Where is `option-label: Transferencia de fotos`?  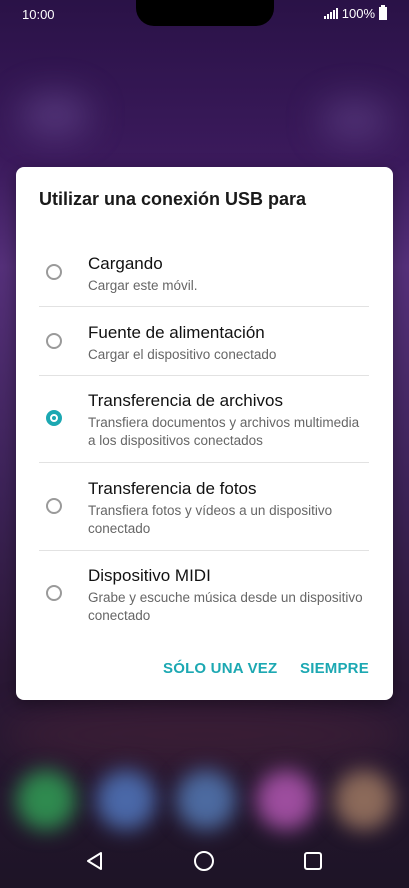
option-label: Transferencia de fotos is located at coordinates (172, 488).